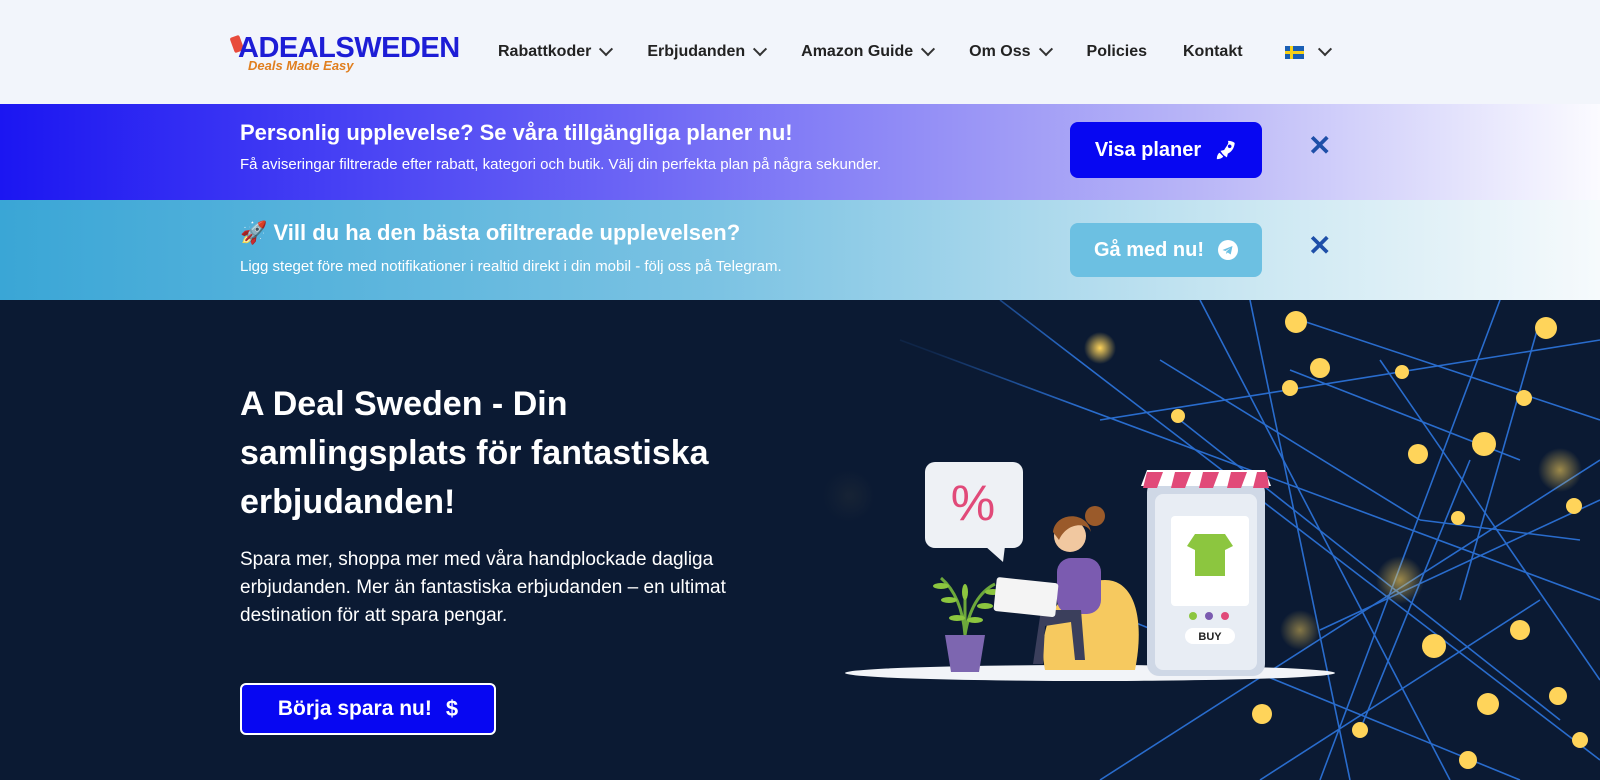  I want to click on rocket-icon, so click(1226, 150).